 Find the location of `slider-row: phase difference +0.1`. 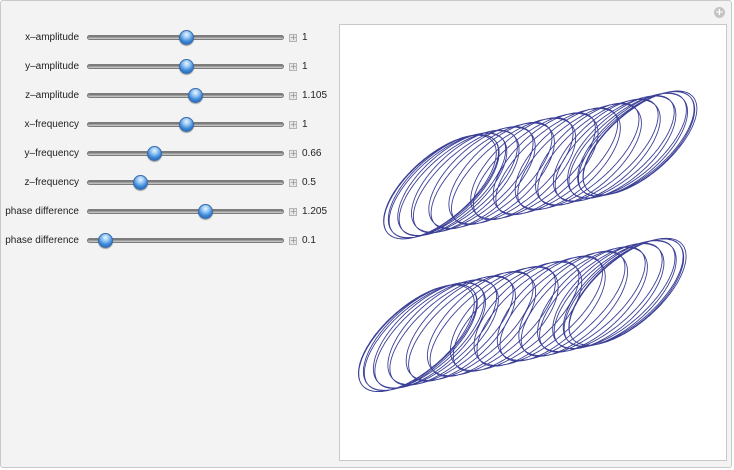

slider-row: phase difference +0.1 is located at coordinates (169, 241).